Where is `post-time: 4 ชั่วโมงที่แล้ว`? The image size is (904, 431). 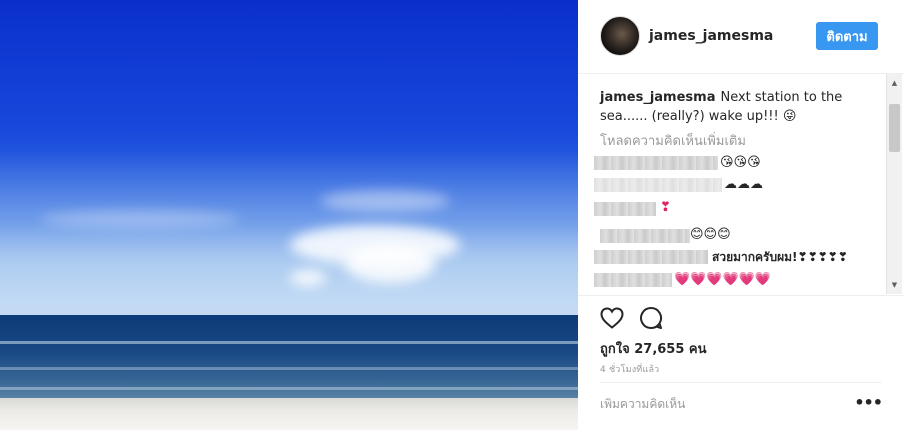 post-time: 4 ชั่วโมงที่แล้ว is located at coordinates (629, 369).